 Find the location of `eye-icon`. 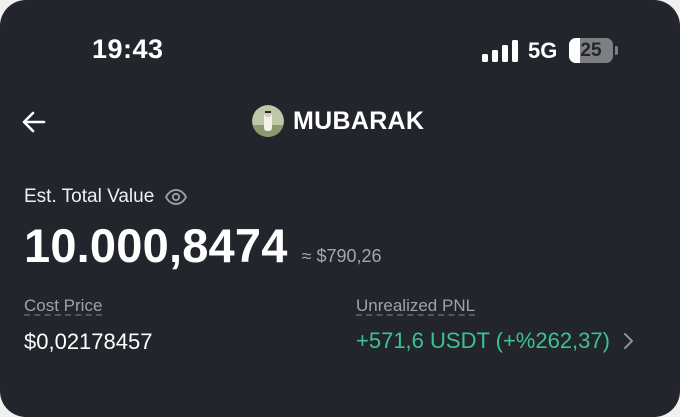

eye-icon is located at coordinates (176, 197).